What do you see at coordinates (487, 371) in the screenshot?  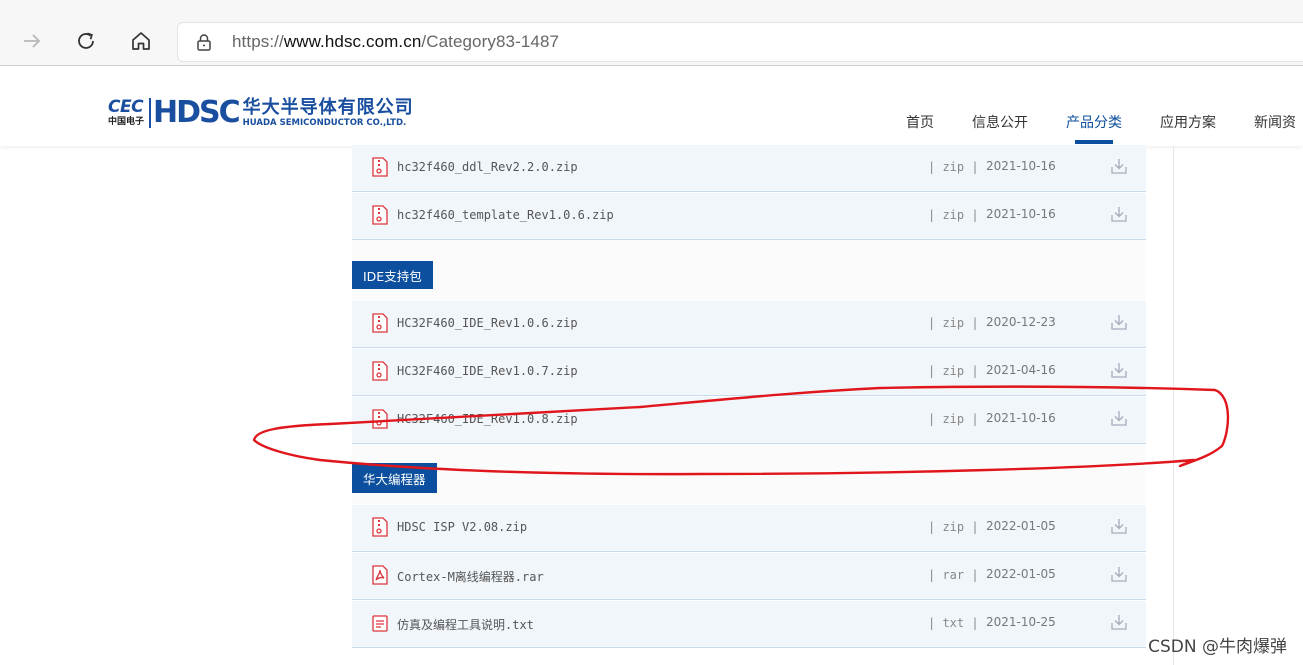 I see `file-name-link: HC32F460_IDE_Rev1.0.7.zip` at bounding box center [487, 371].